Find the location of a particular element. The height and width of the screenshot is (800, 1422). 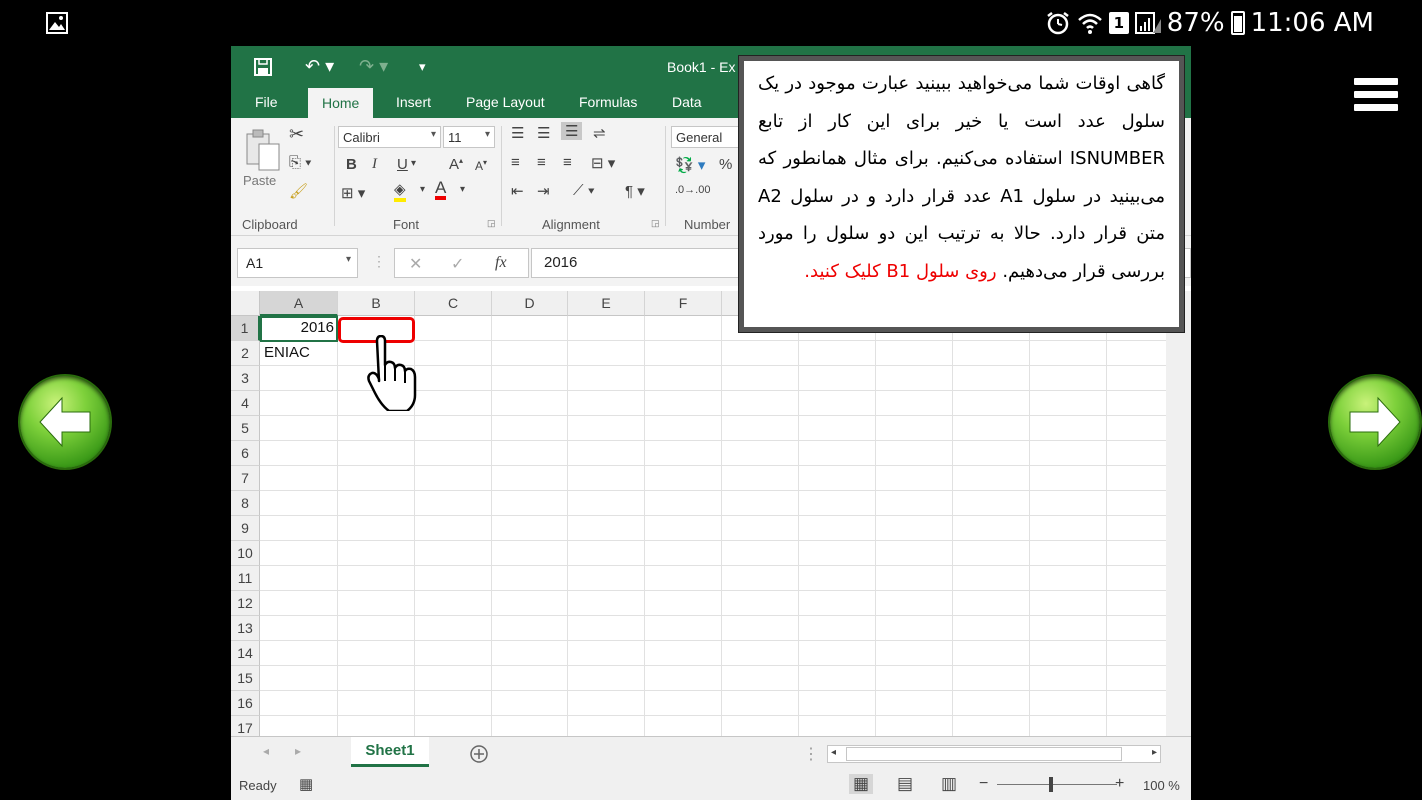

font-dialog-launcher-icon: ◲ is located at coordinates (491, 223).